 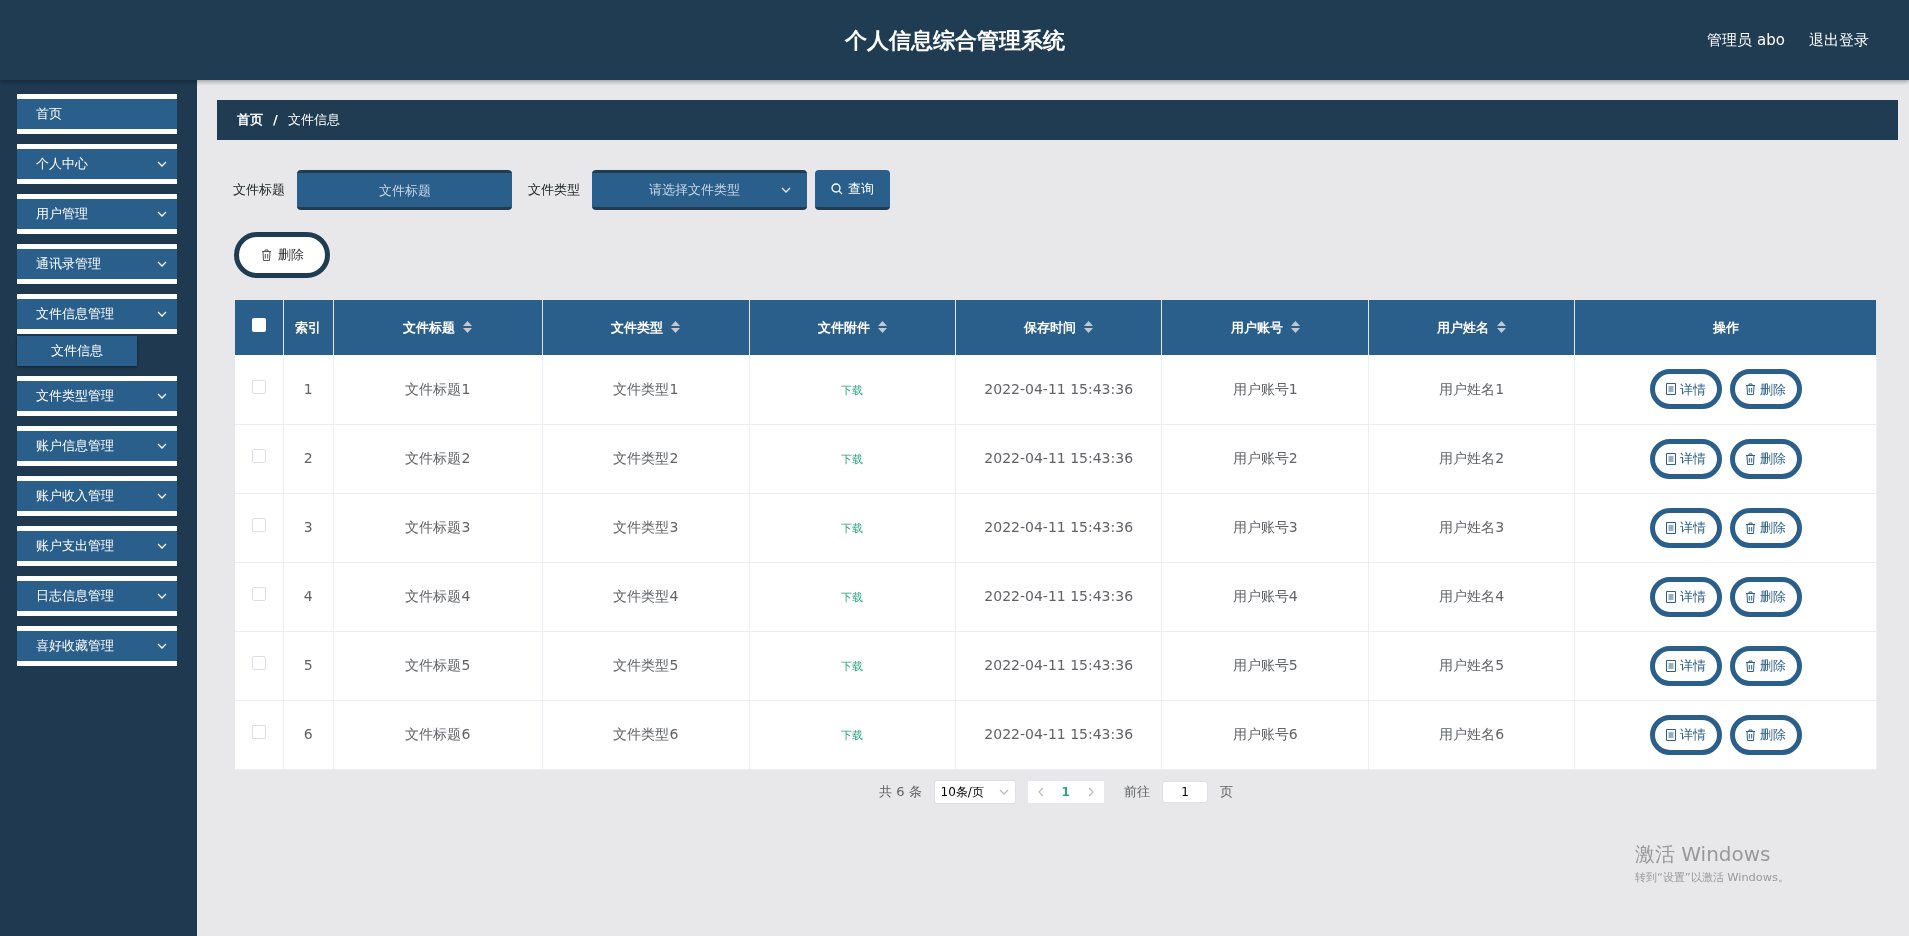 I want to click on sidebar-item: 账户信息管理, so click(x=97, y=446).